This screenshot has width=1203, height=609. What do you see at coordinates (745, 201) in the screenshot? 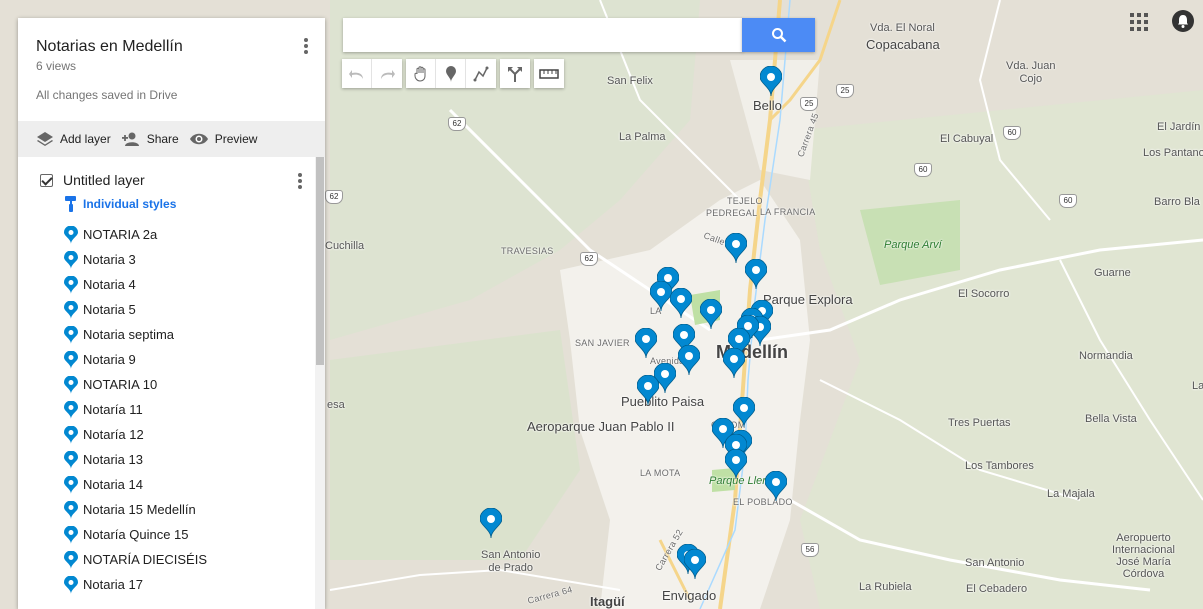
I see `label-tejelo: TEJELO` at bounding box center [745, 201].